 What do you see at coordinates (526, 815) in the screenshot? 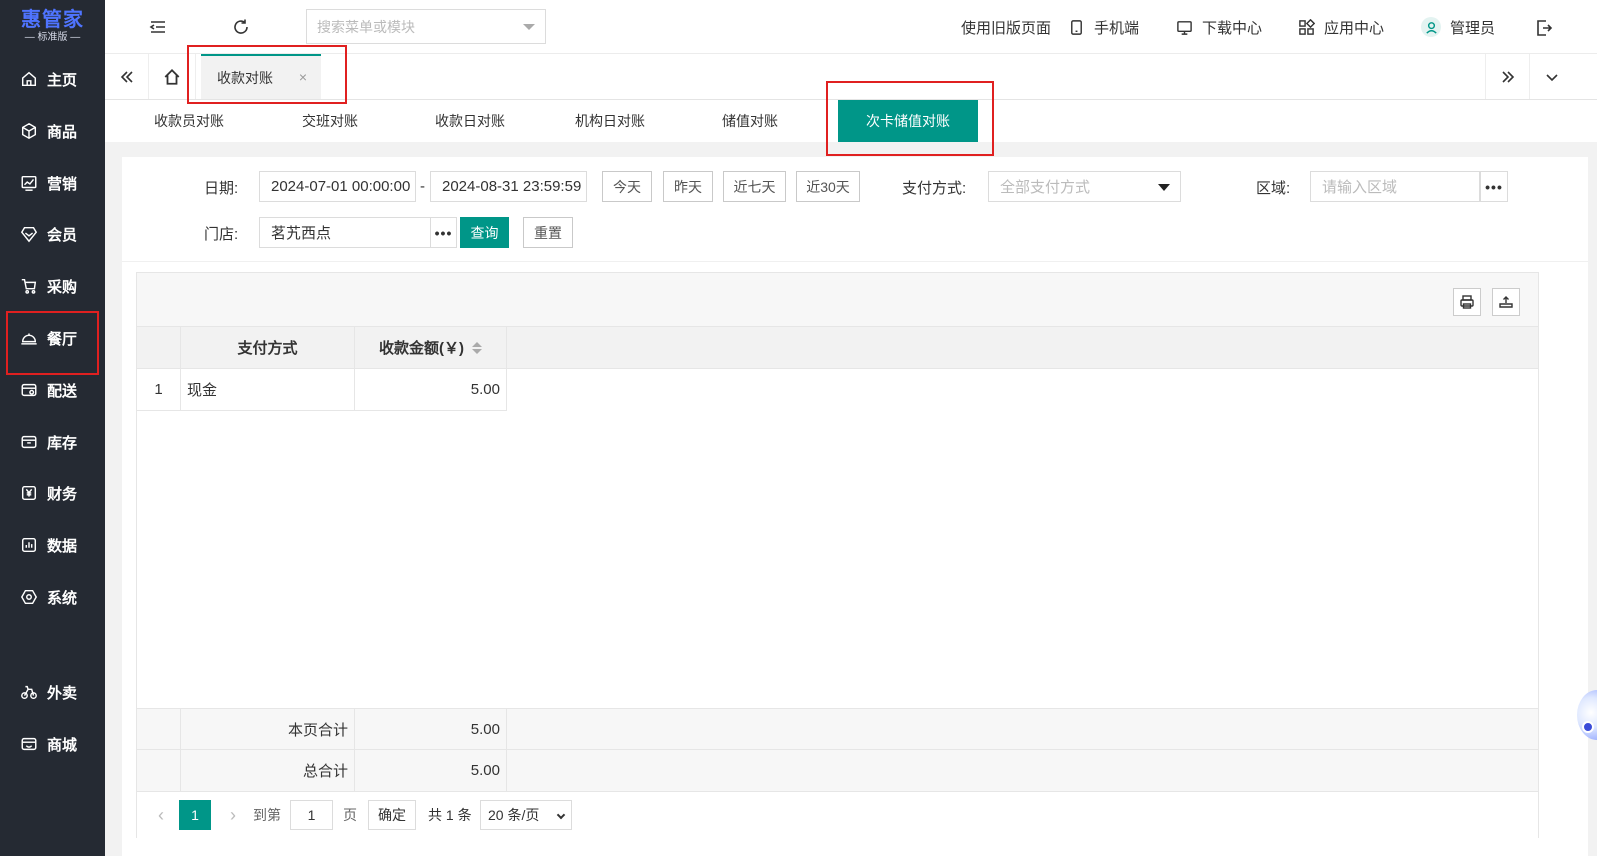
I see `page-size-select: 20 条/页` at bounding box center [526, 815].